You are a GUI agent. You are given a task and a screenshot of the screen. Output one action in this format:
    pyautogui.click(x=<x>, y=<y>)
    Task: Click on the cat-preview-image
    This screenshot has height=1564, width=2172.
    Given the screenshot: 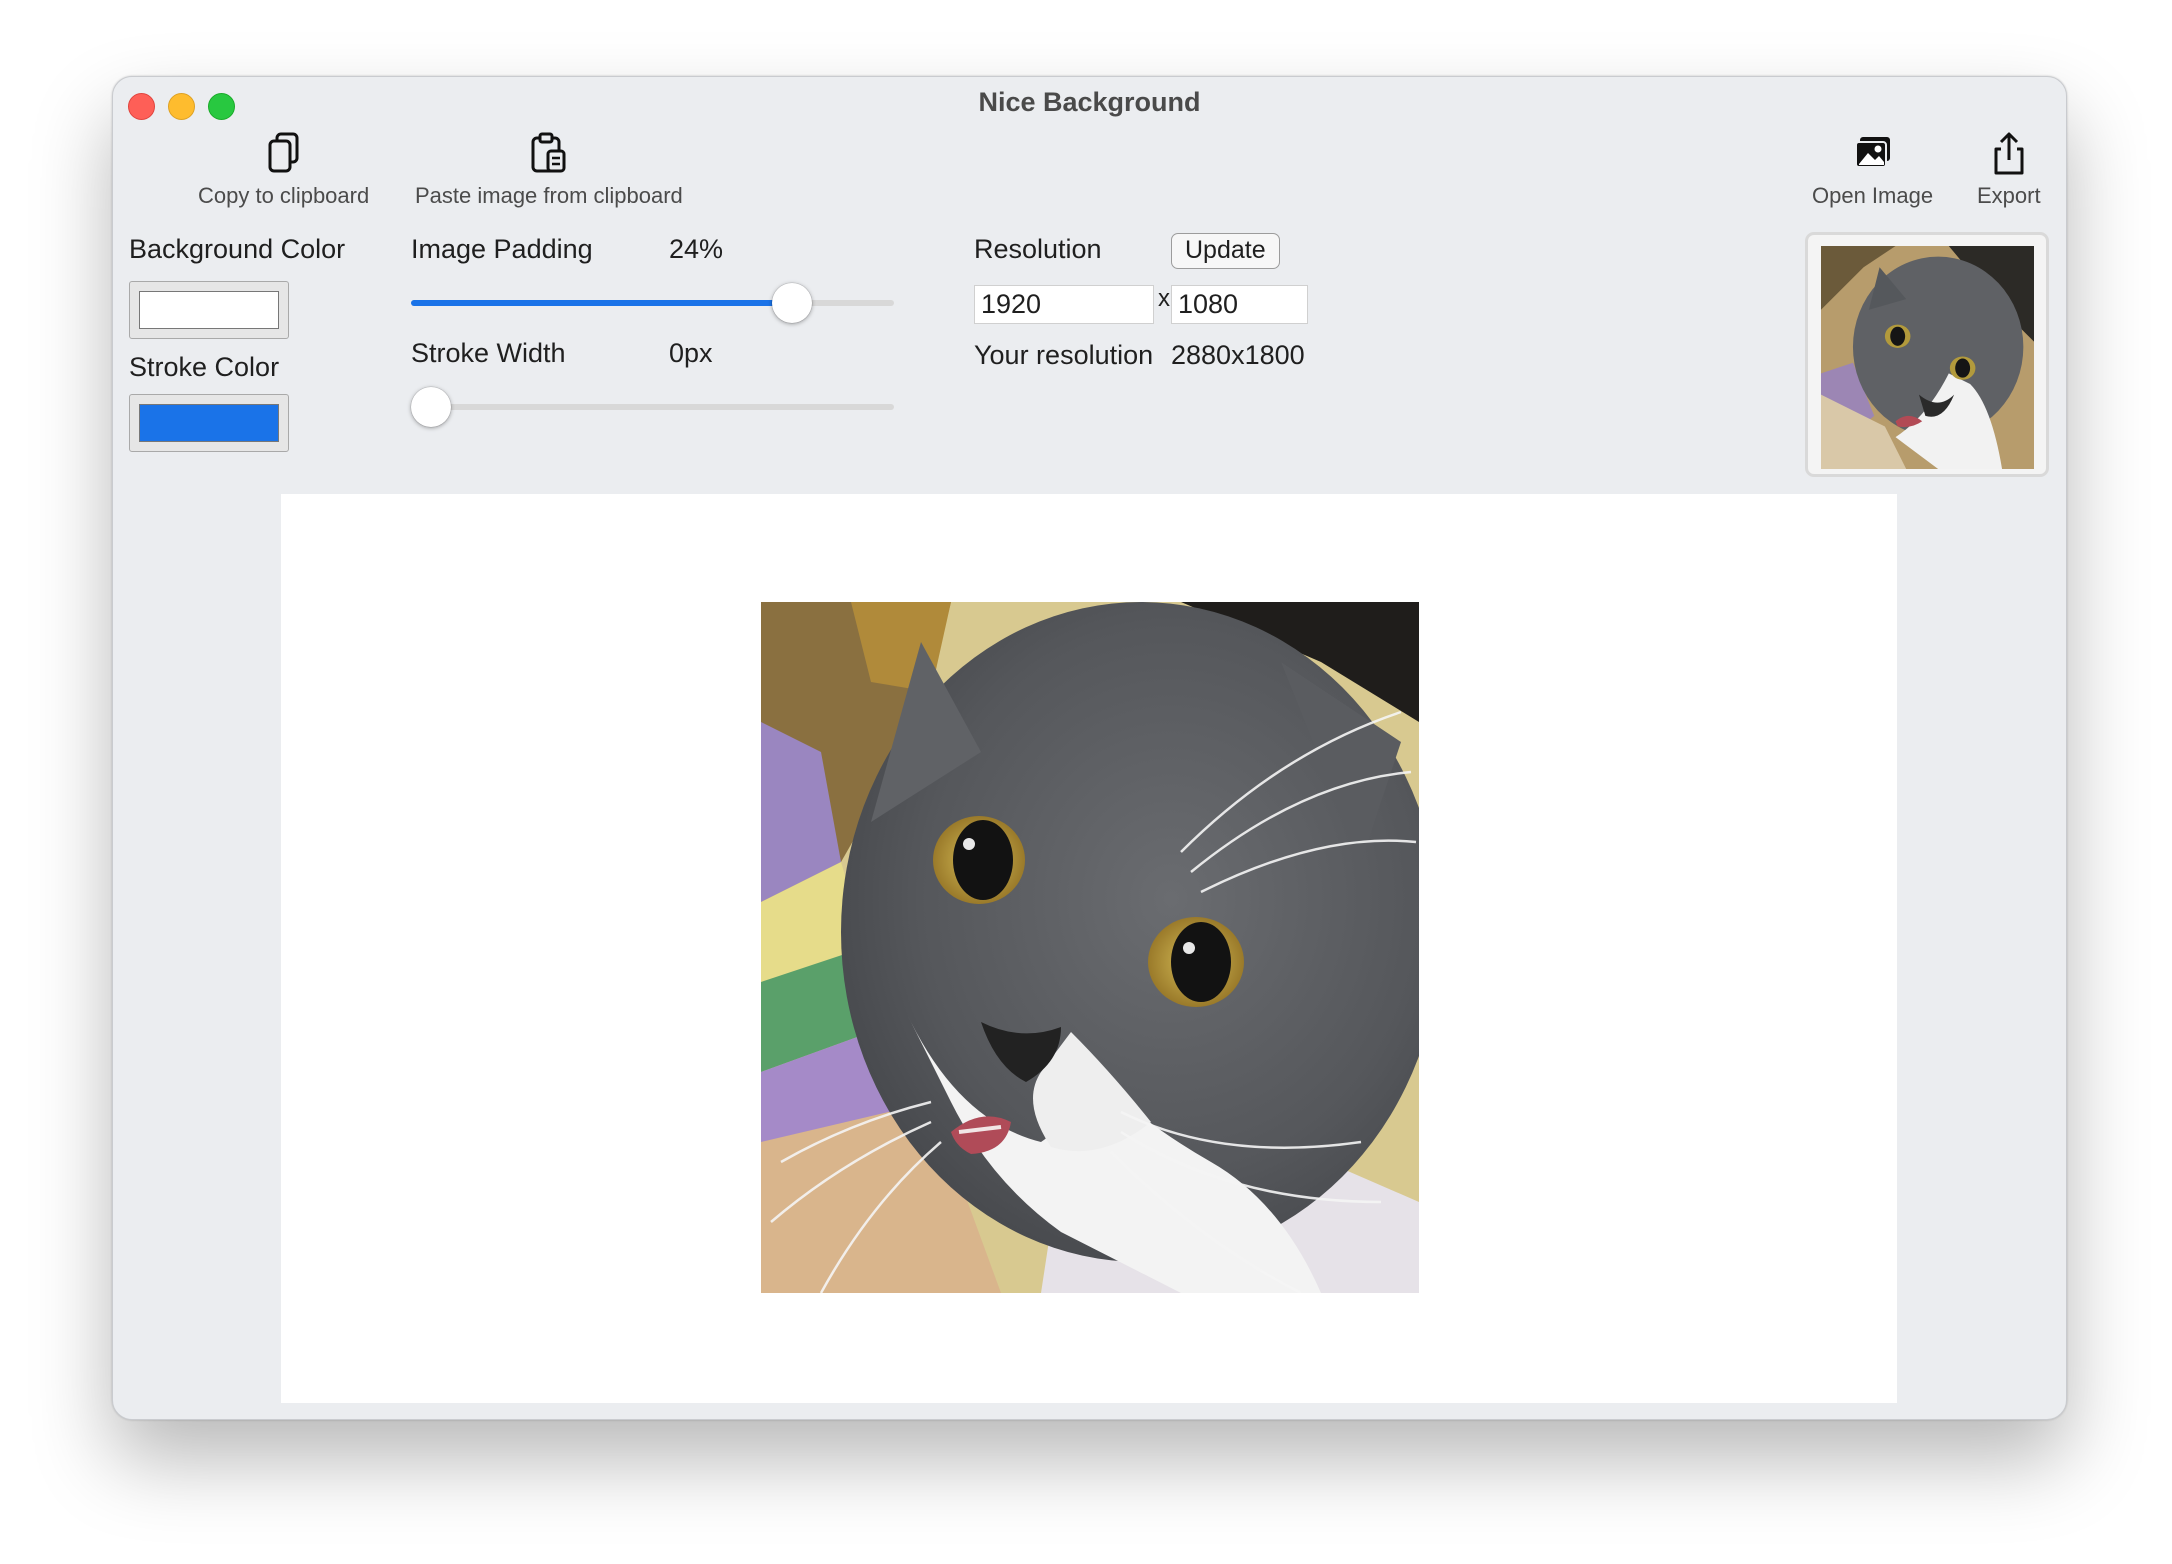 What is the action you would take?
    pyautogui.click(x=1090, y=947)
    